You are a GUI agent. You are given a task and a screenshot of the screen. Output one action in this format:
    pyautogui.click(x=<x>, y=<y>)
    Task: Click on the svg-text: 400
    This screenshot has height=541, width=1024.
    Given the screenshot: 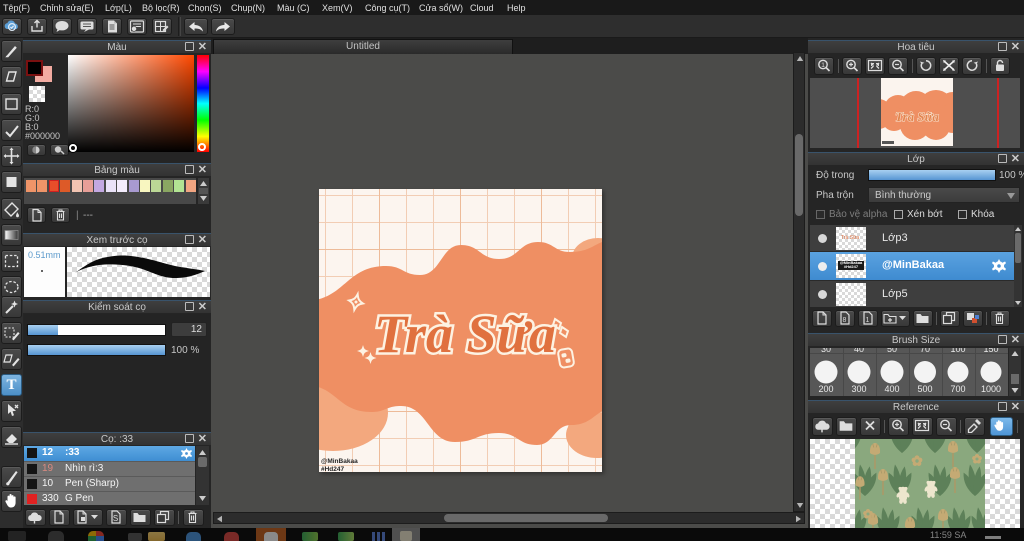 What is the action you would take?
    pyautogui.click(x=891, y=389)
    